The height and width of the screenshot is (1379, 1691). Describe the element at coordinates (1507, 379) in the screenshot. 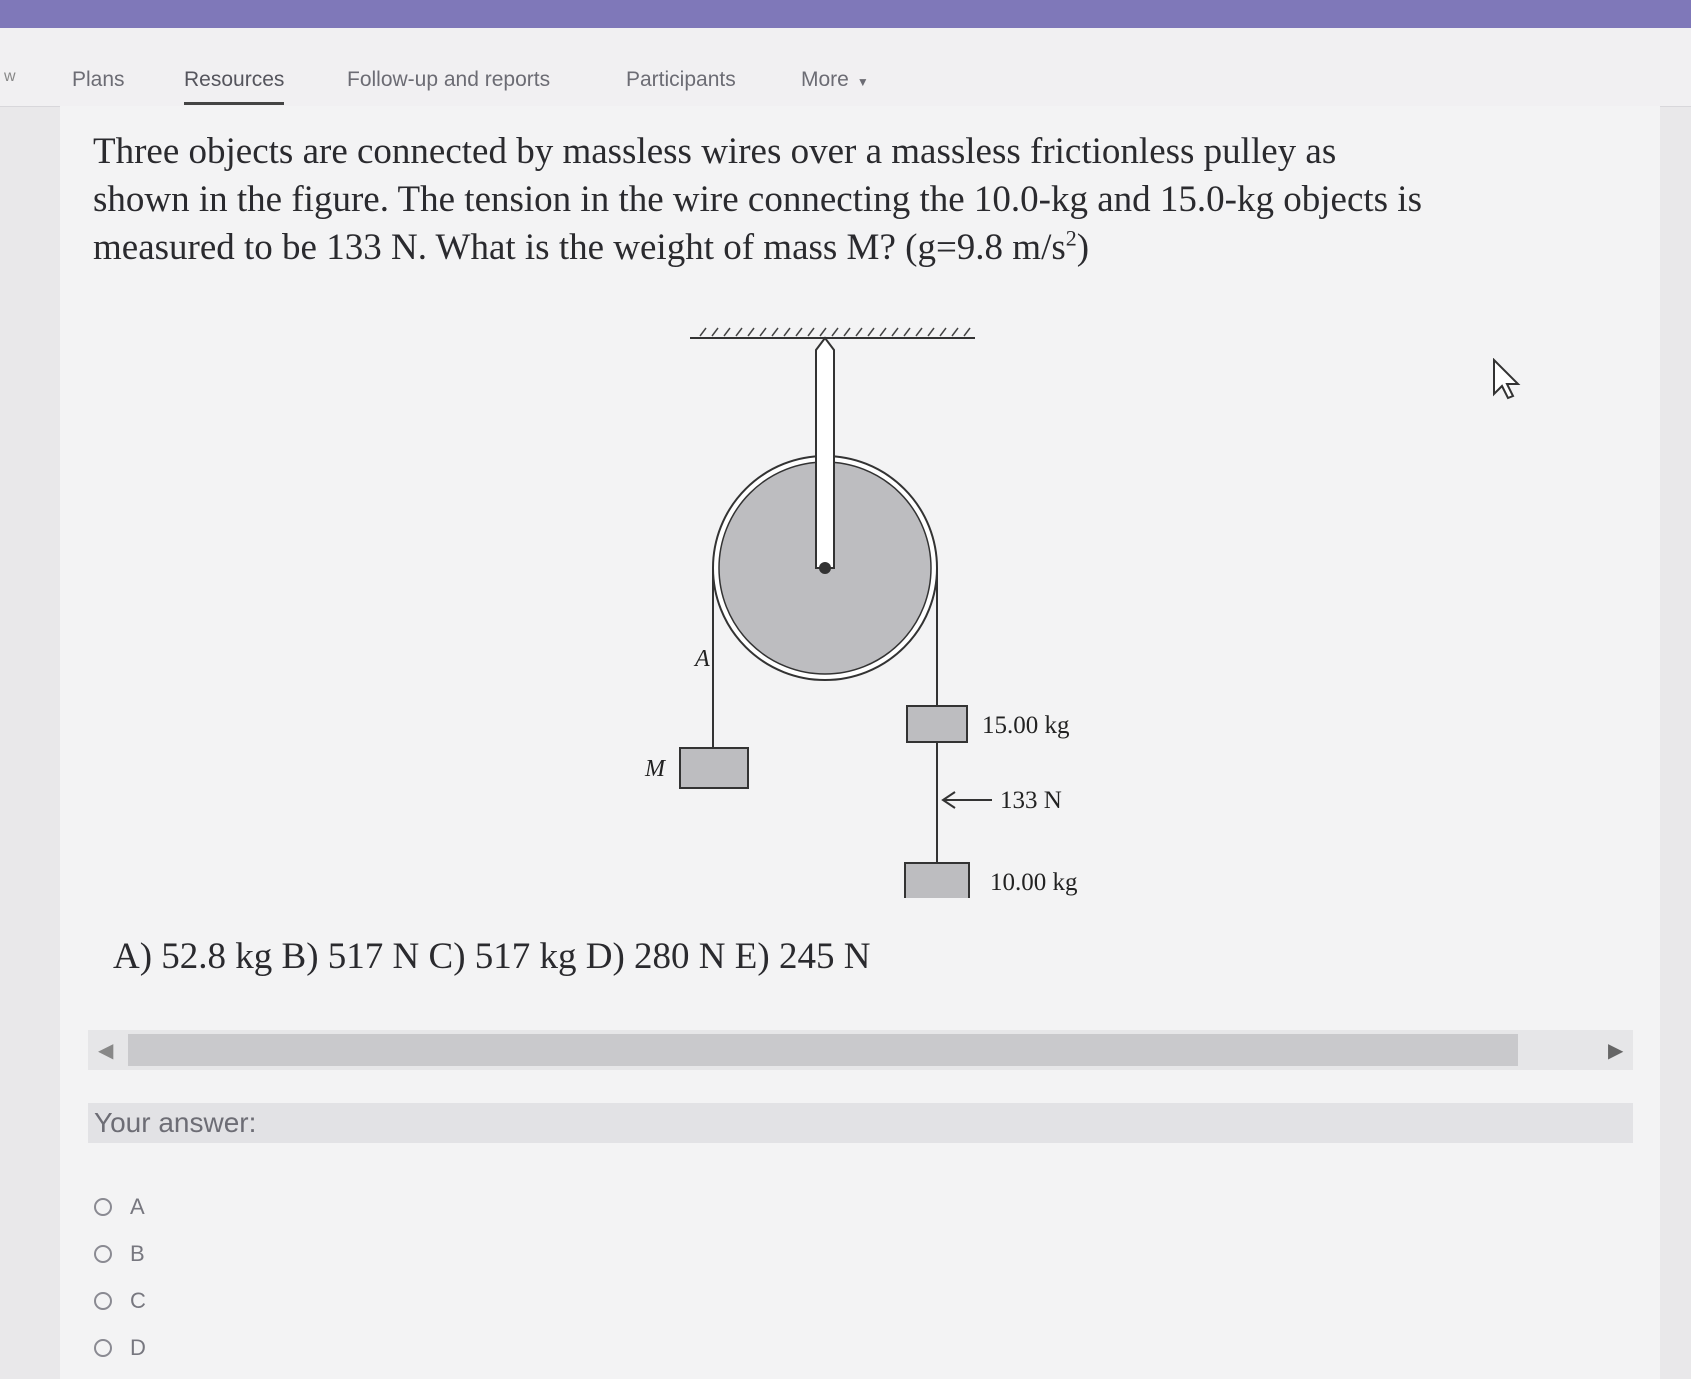

I see `mouse-pointer-icon` at that location.